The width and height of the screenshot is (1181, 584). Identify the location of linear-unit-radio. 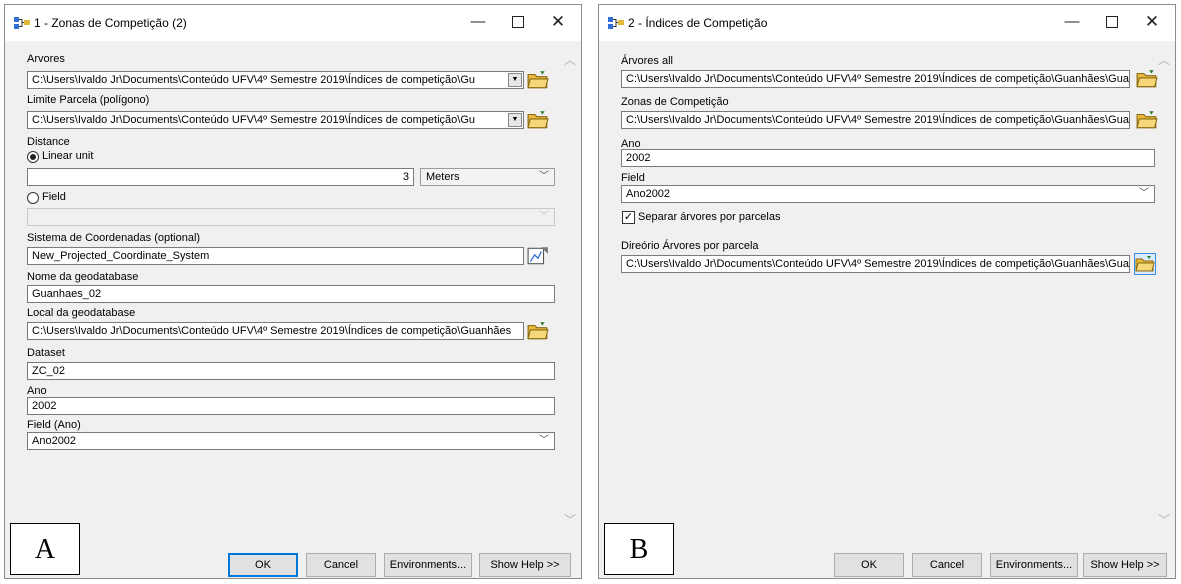
(33, 157).